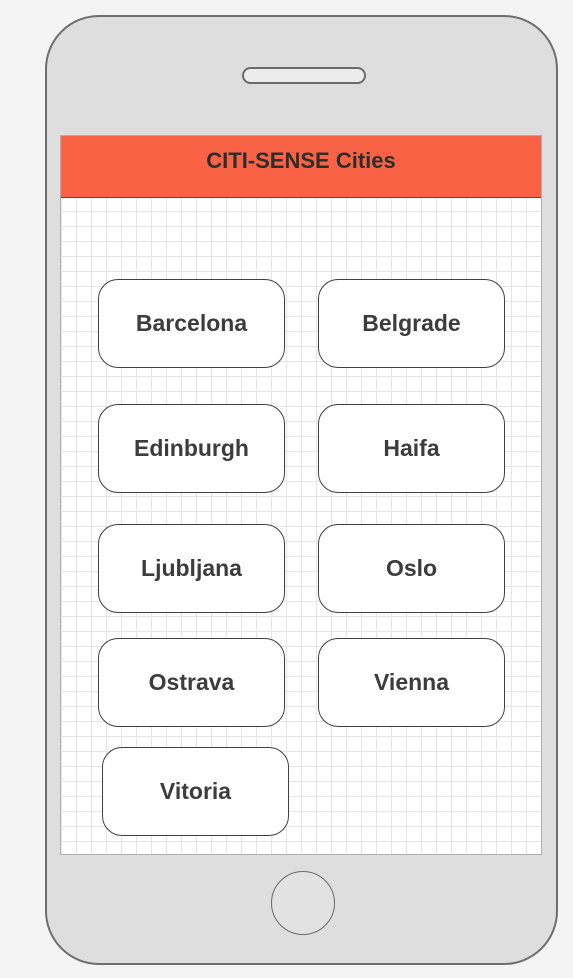 This screenshot has height=978, width=573. Describe the element at coordinates (191, 448) in the screenshot. I see `city-button-edinburgh: Edinburgh` at that location.